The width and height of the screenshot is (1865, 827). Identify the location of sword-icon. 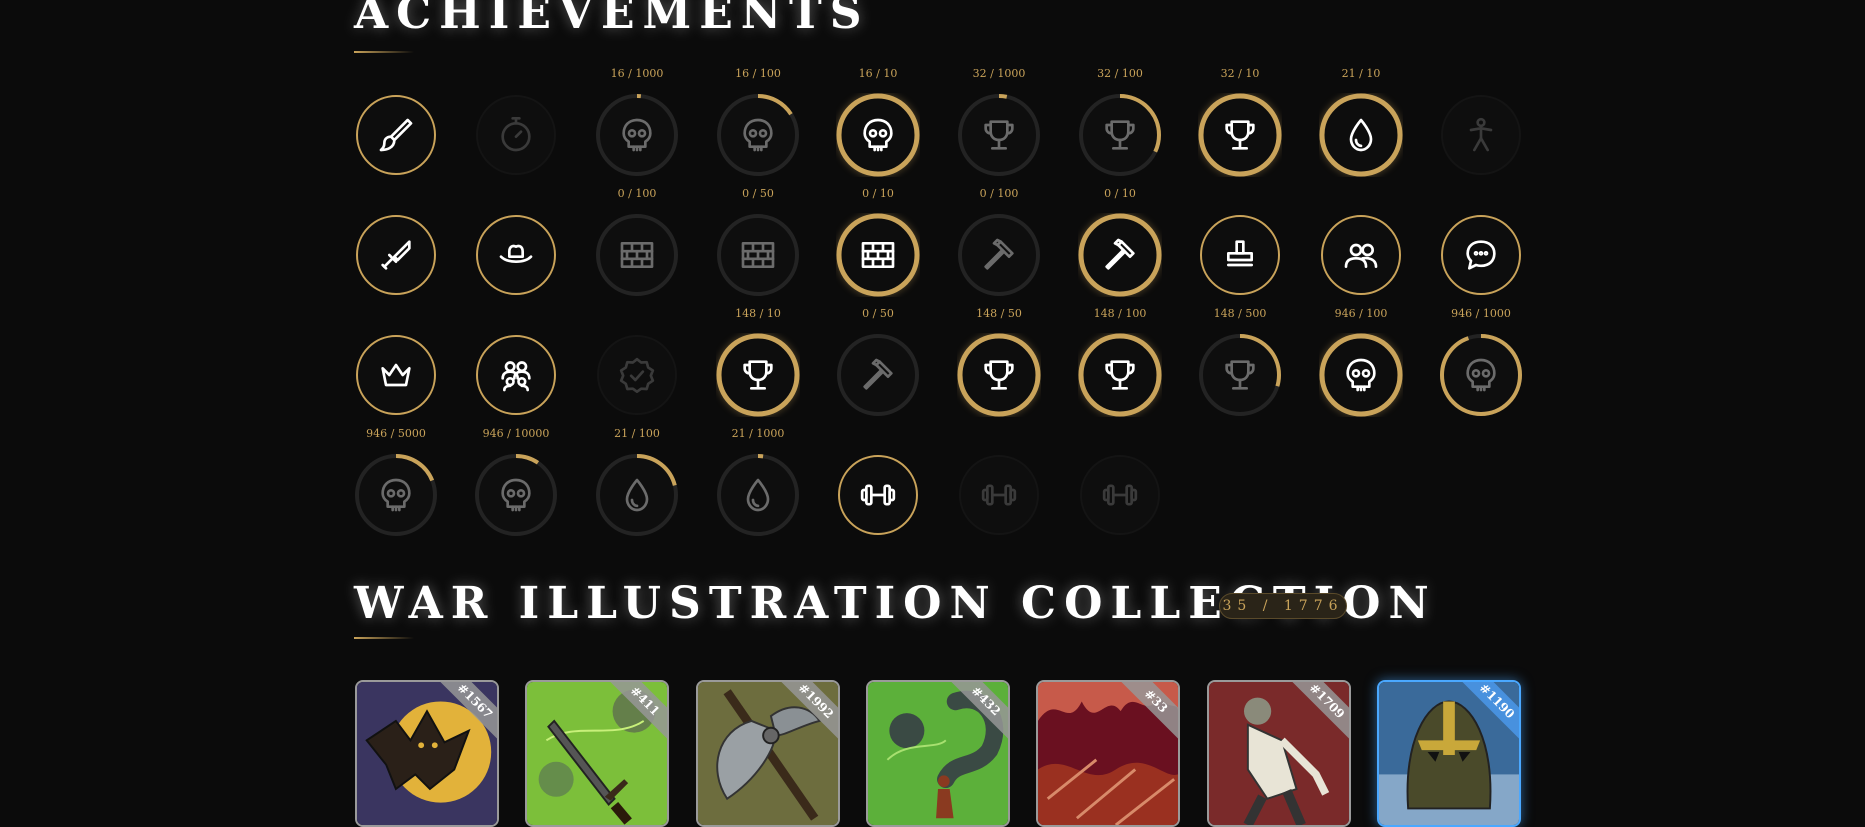
(396, 255).